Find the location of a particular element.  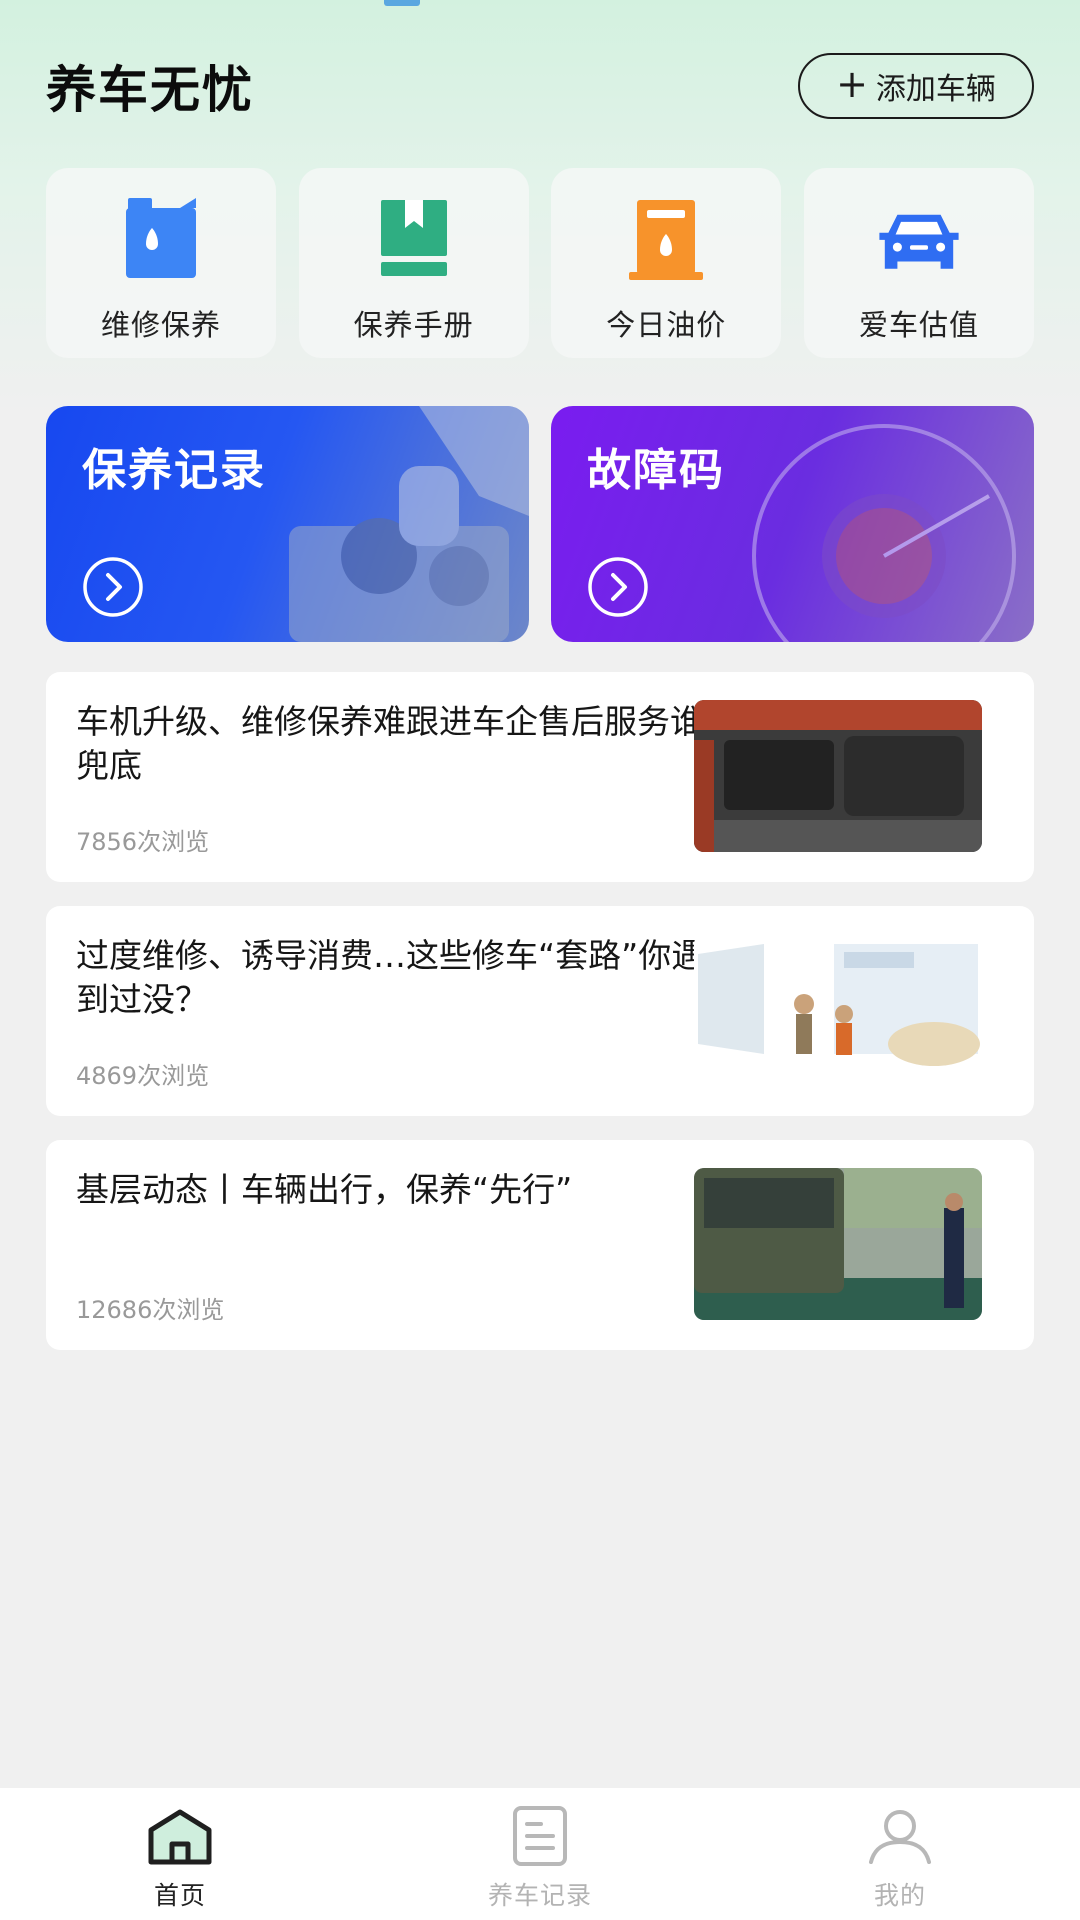

quick-action-label: 爱车估值 is located at coordinates (918, 325).